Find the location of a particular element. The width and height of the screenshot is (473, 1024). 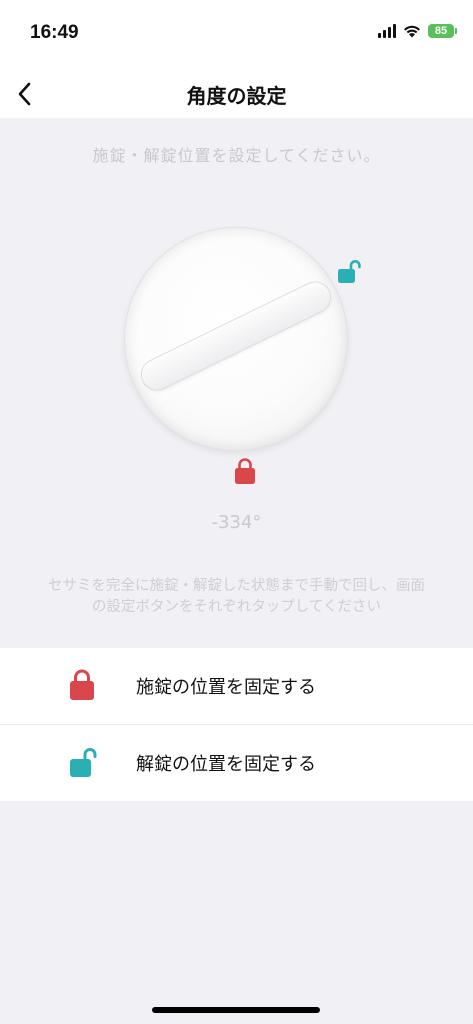

set-unlock-position-label: 解錠の位置を固定する is located at coordinates (226, 764).